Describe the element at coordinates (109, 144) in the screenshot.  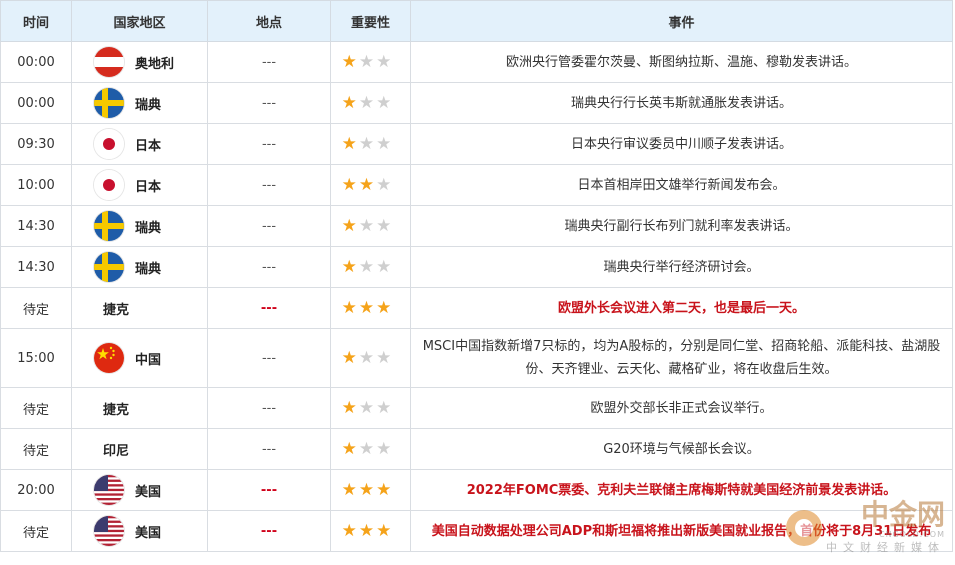
I see `japan-flag-icon` at that location.